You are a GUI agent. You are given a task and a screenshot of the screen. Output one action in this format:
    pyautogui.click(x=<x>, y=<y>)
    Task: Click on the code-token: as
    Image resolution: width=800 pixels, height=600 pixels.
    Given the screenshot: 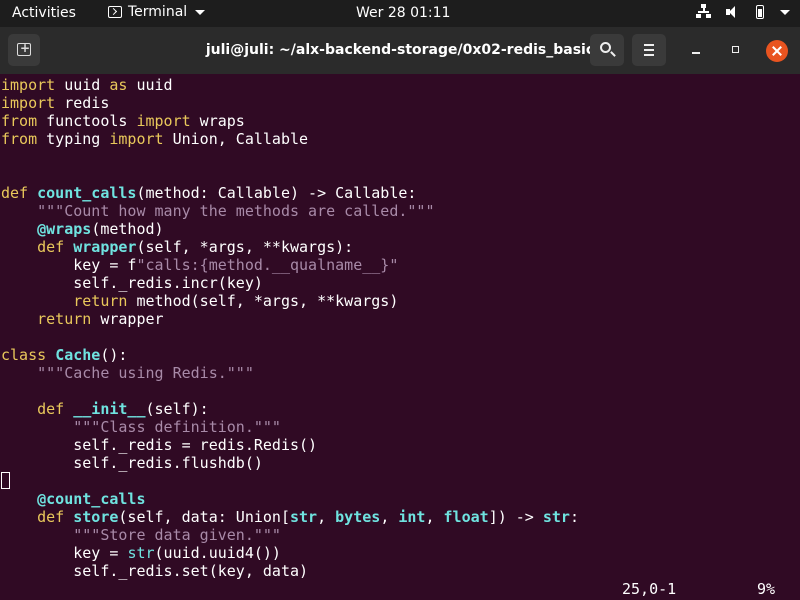 What is the action you would take?
    pyautogui.click(x=118, y=85)
    